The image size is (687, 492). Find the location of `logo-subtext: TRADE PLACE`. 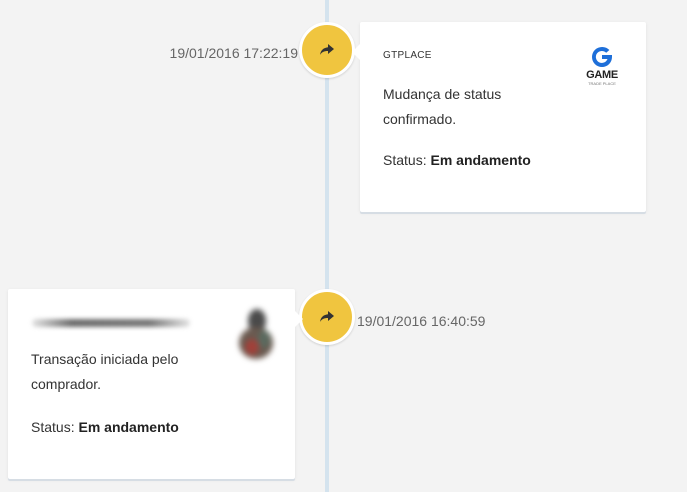

logo-subtext: TRADE PLACE is located at coordinates (602, 83).